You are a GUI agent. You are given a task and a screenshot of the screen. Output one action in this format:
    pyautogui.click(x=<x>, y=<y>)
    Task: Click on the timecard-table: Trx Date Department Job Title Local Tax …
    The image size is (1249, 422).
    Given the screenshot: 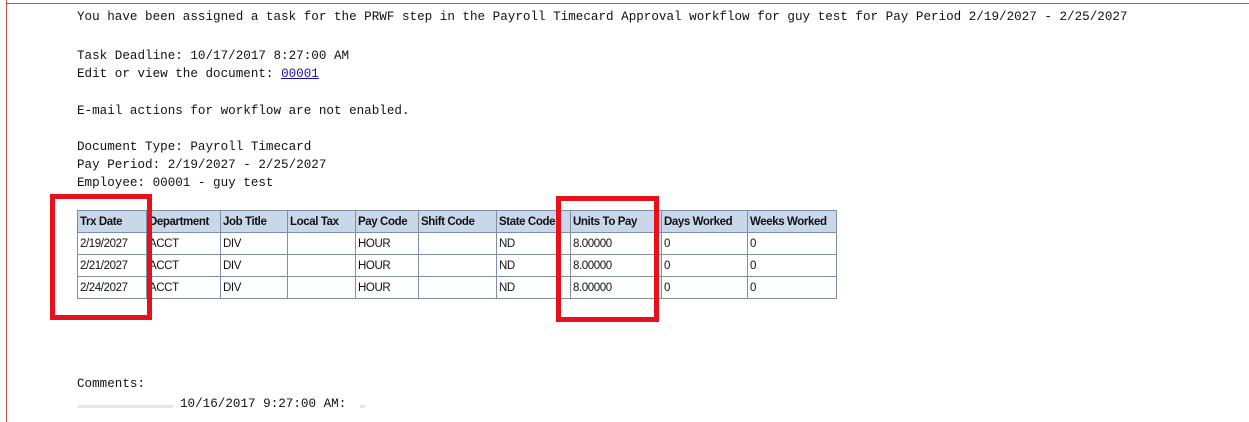 What is the action you would take?
    pyautogui.click(x=457, y=254)
    